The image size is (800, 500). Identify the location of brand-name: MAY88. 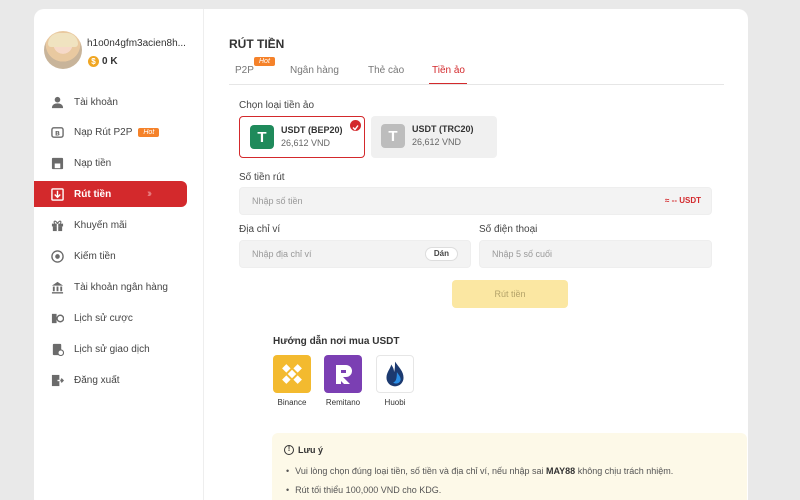
(561, 471).